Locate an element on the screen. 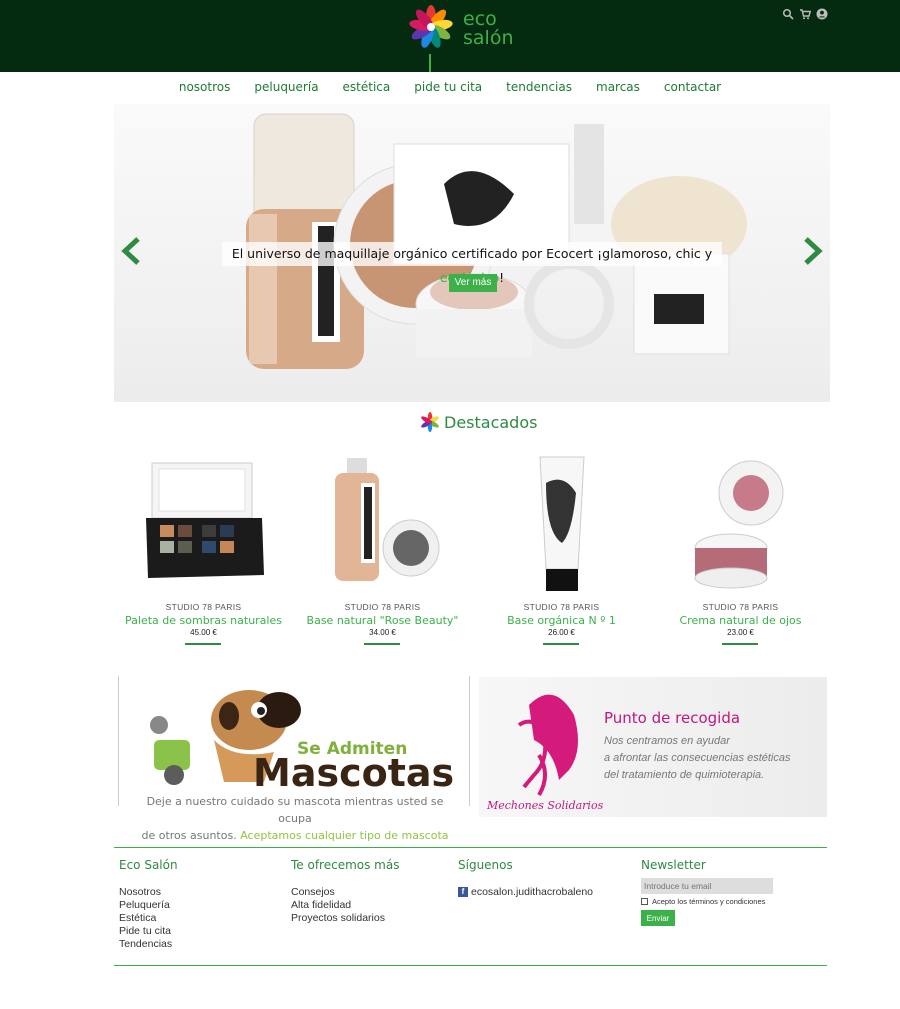 The width and height of the screenshot is (900, 1009). pets-caption-line2: de otros asuntos. is located at coordinates (191, 835).